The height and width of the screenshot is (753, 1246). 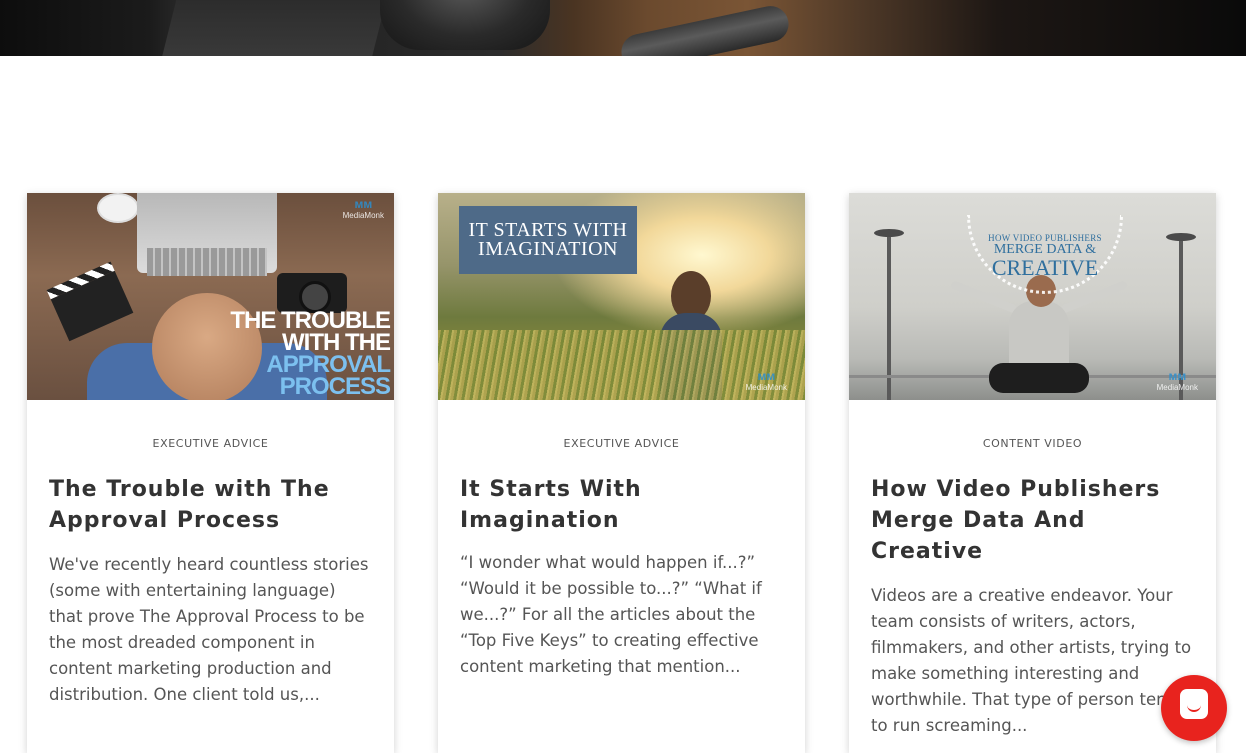 What do you see at coordinates (92, 306) in the screenshot?
I see `clapperboard-shape` at bounding box center [92, 306].